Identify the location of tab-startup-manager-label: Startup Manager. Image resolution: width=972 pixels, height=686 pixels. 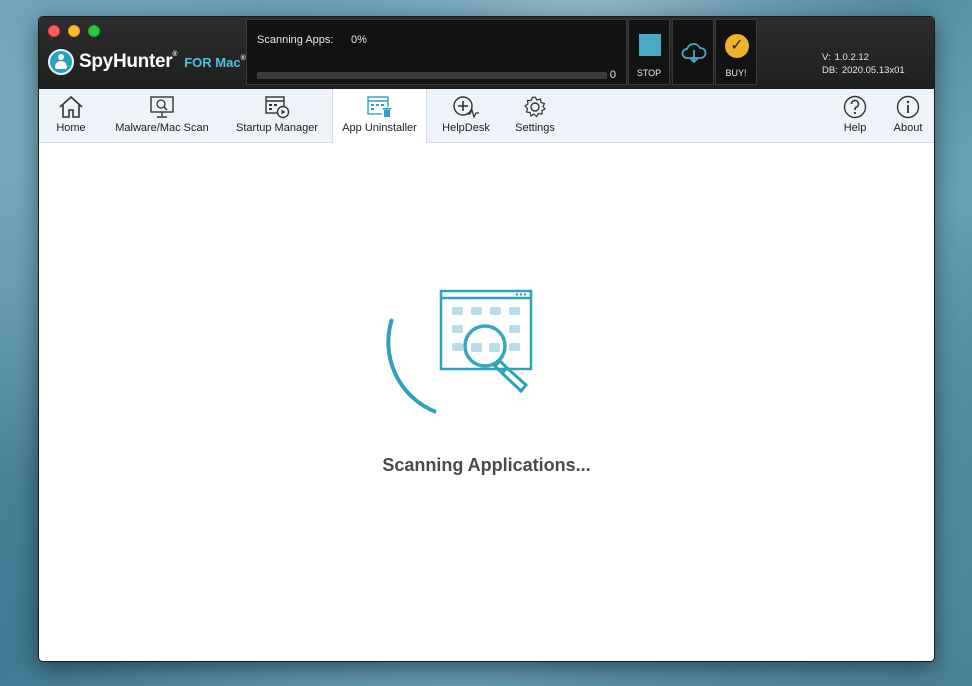
(277, 128).